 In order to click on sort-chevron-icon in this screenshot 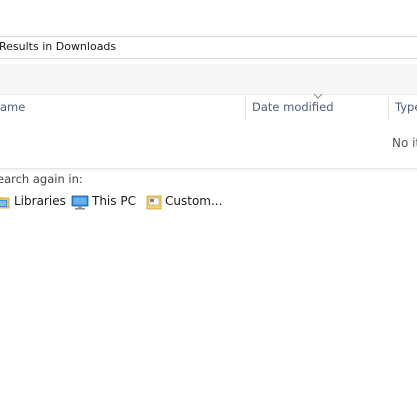, I will do `click(318, 96)`.